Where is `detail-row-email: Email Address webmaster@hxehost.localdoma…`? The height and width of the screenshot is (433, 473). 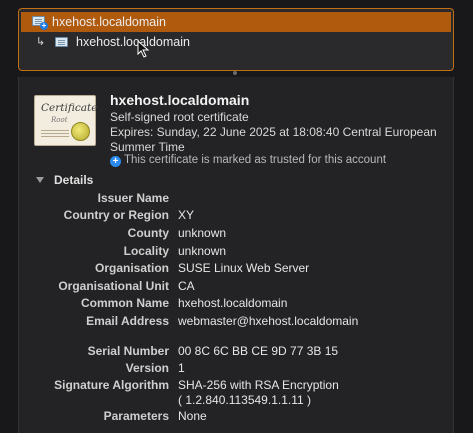
detail-row-email: Email Address webmaster@hxehost.localdoma… is located at coordinates (222, 321).